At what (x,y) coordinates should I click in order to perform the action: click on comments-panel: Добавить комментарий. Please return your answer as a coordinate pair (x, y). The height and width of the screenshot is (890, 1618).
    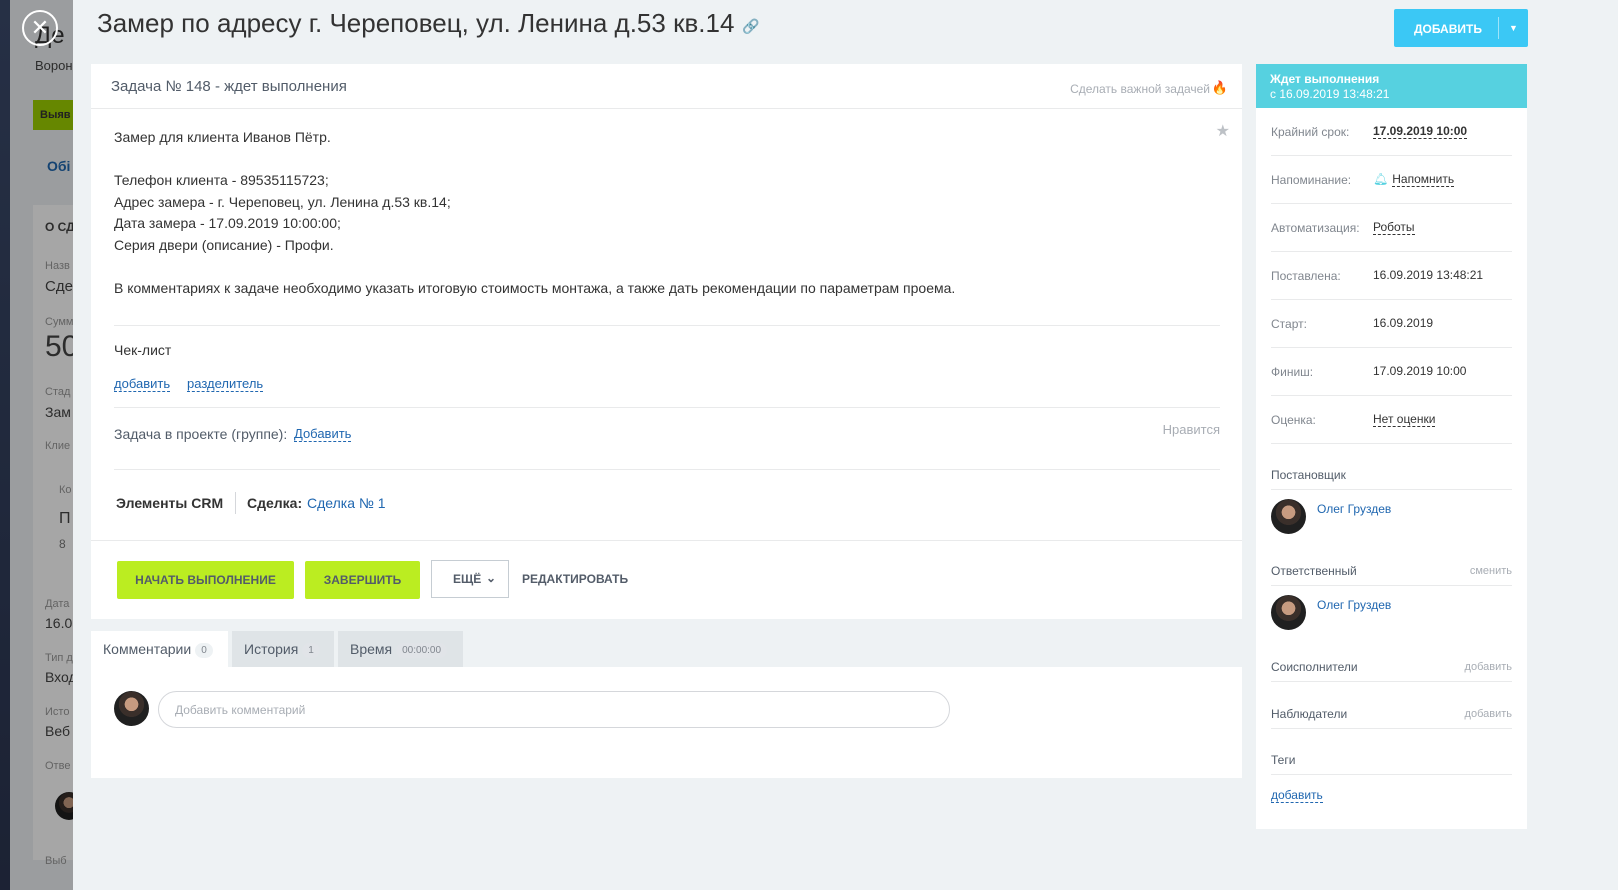
    Looking at the image, I should click on (666, 722).